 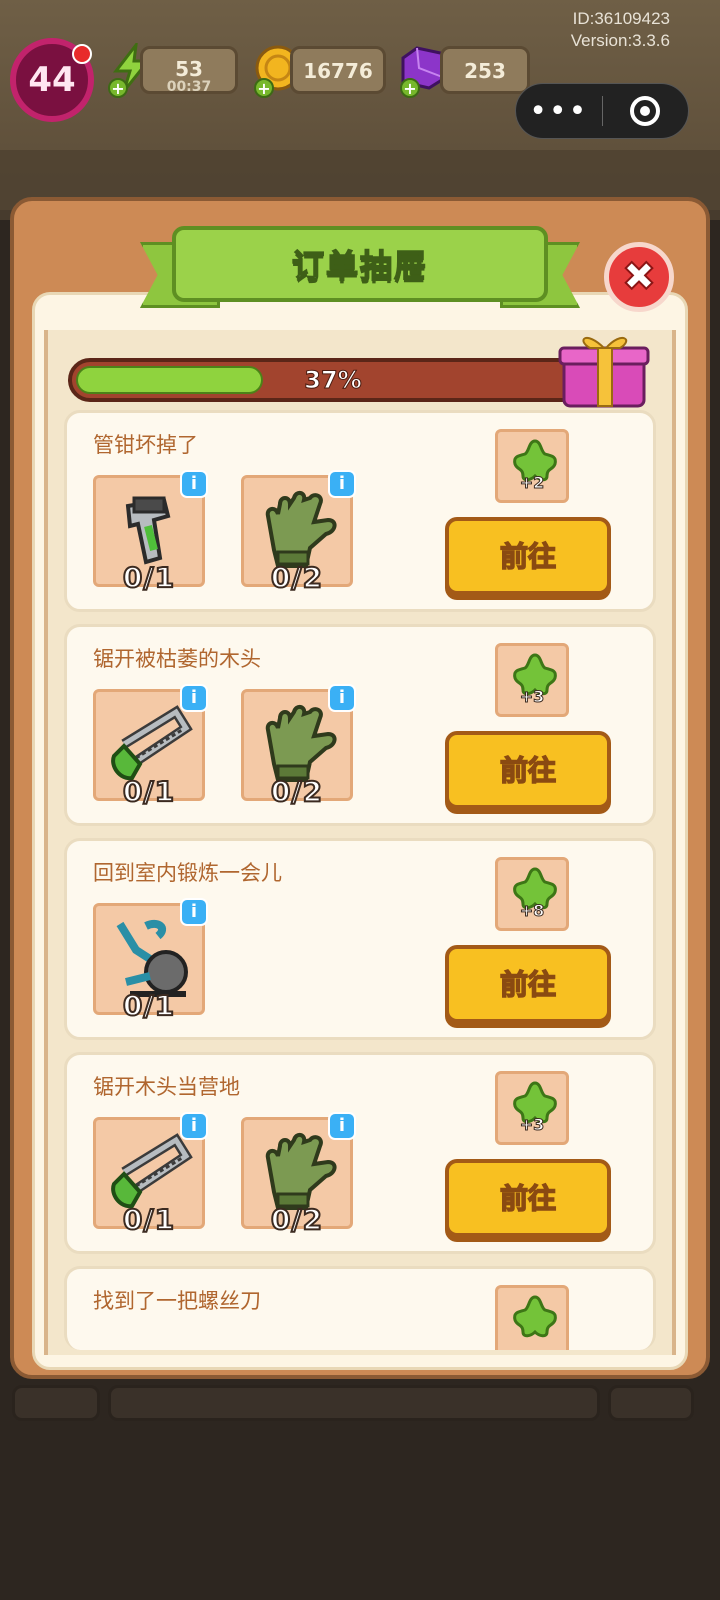 I want to click on reward-amount: +2, so click(x=532, y=483).